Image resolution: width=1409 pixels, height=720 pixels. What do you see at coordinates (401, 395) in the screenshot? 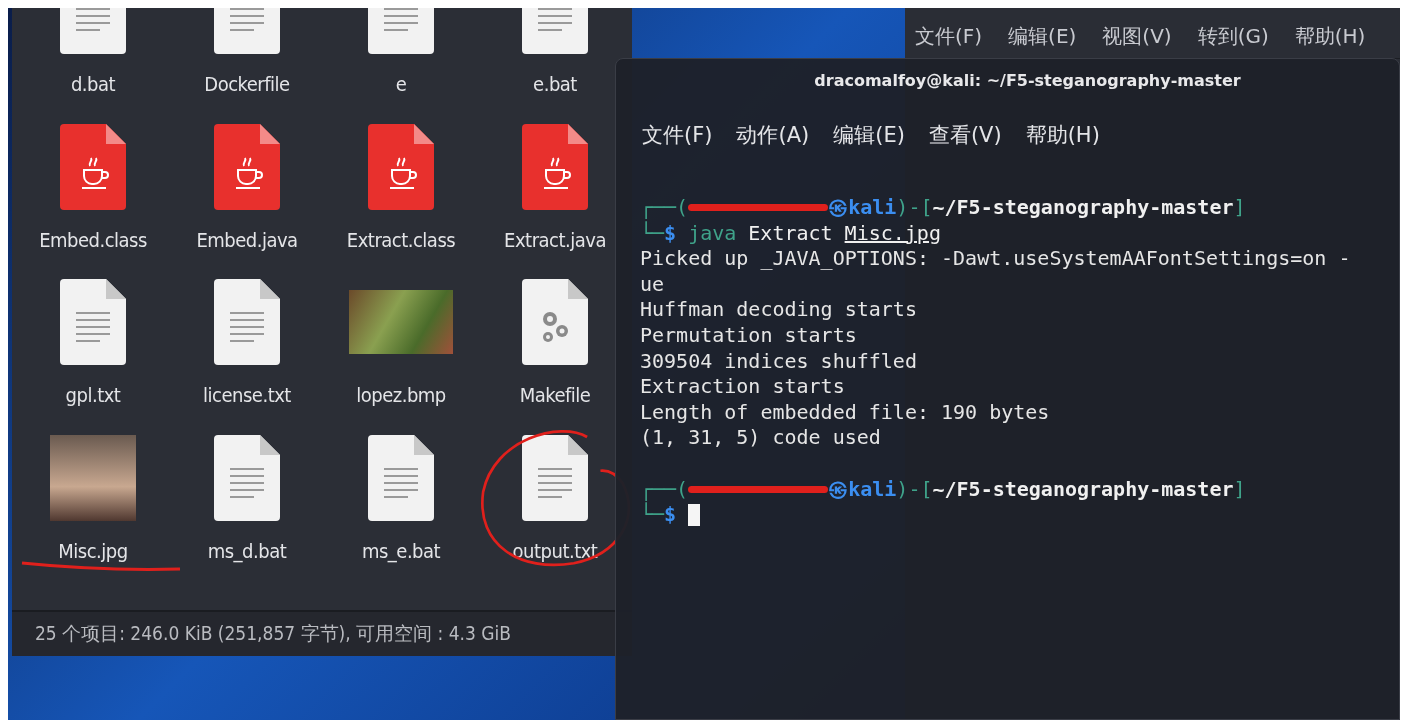
I see `file-name: lopez.bmp` at bounding box center [401, 395].